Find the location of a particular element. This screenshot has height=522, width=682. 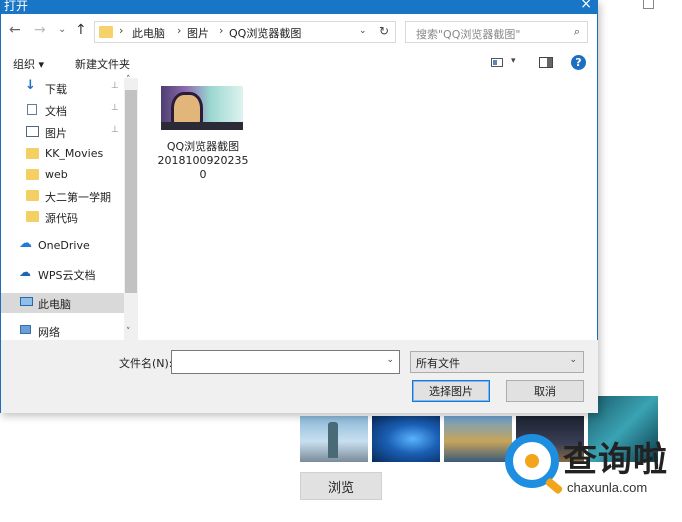

restore-window-icon is located at coordinates (648, 4).